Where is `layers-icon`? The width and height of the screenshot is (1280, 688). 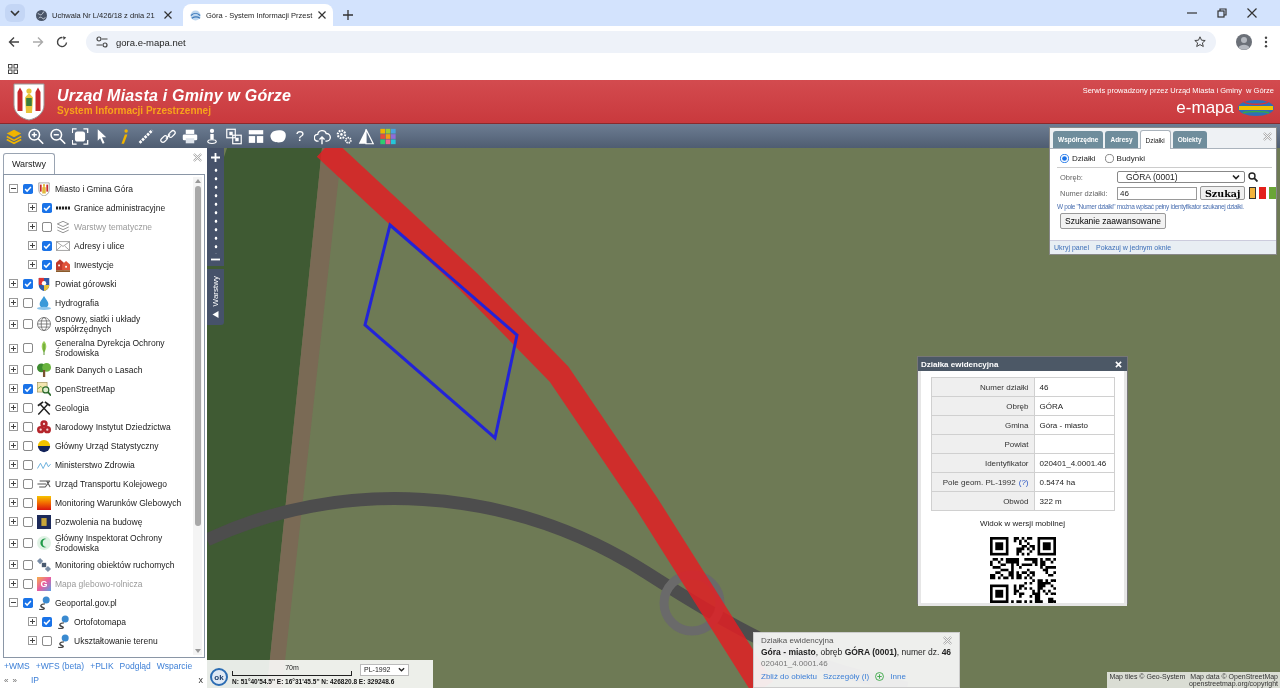 layers-icon is located at coordinates (14, 136).